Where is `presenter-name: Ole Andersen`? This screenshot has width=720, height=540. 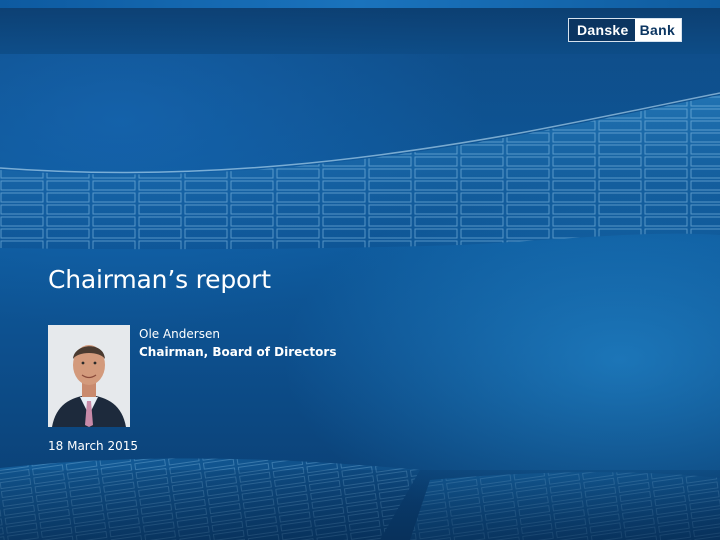
presenter-name: Ole Andersen is located at coordinates (179, 334).